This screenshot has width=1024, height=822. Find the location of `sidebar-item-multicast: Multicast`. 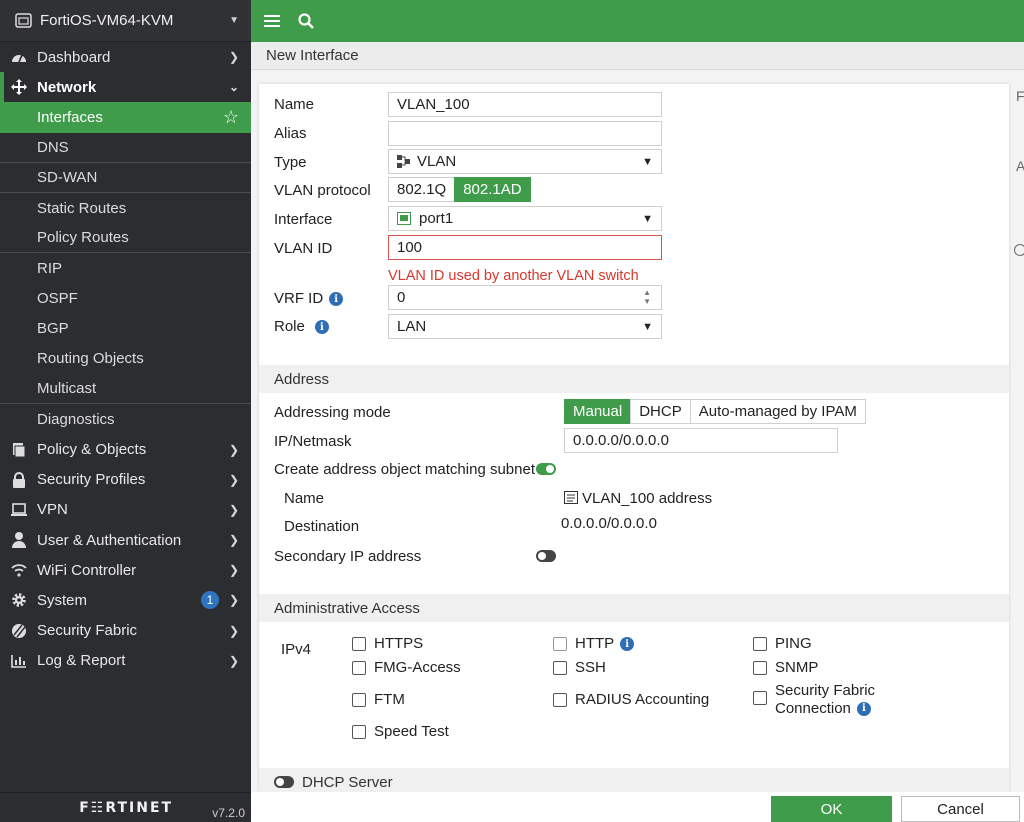

sidebar-item-multicast: Multicast is located at coordinates (125, 389).